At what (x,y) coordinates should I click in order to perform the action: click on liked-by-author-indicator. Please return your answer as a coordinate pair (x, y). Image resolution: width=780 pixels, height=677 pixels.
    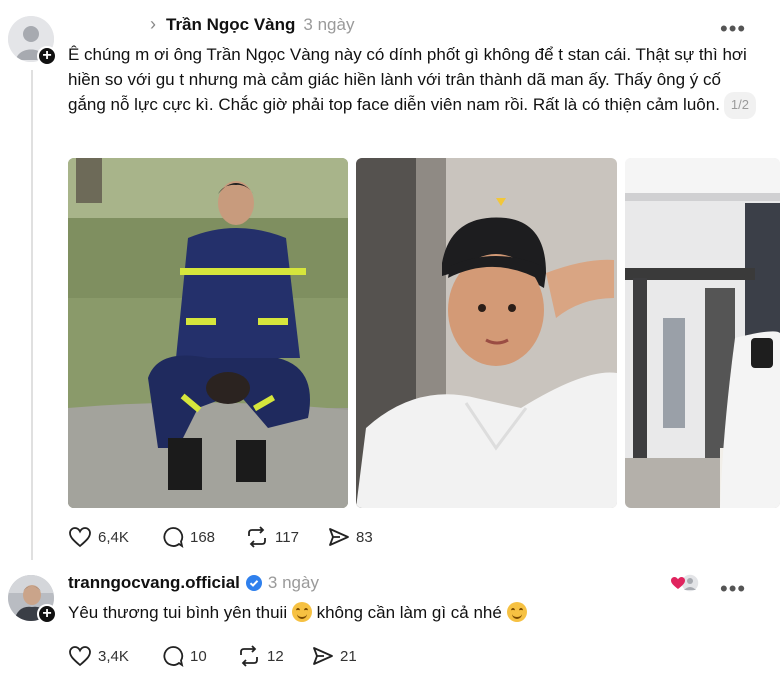
    Looking at the image, I should click on (686, 583).